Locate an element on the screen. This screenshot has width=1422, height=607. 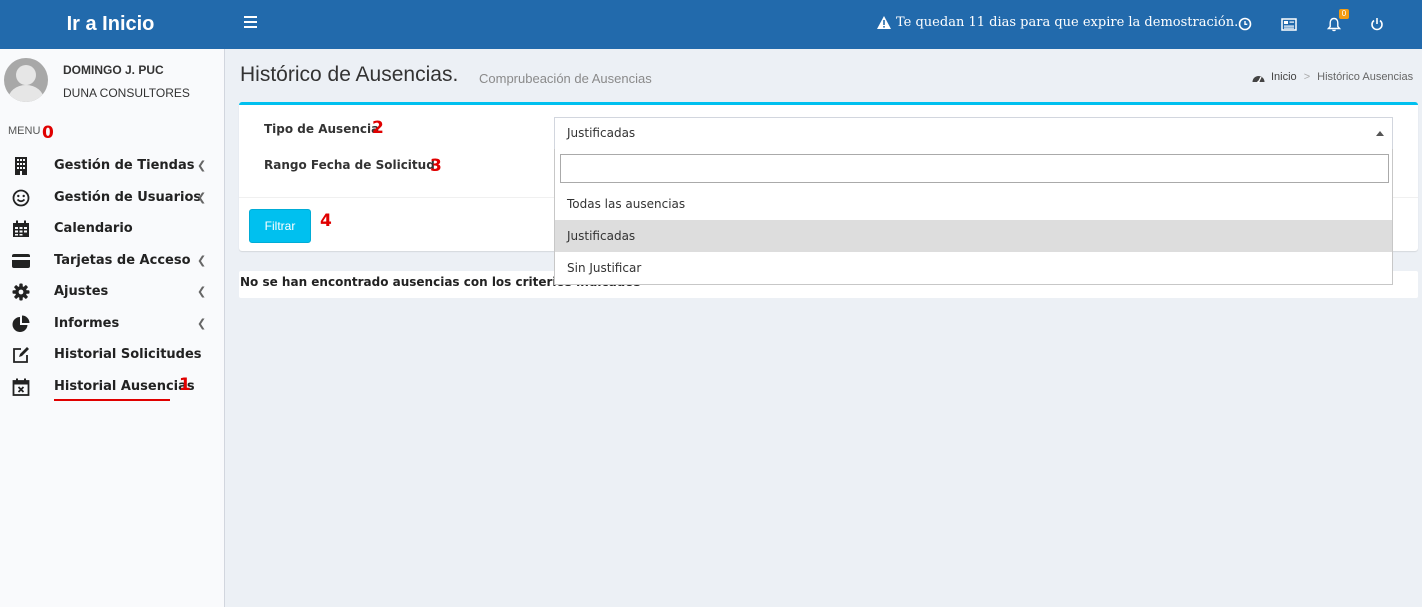
sidebar-item-label: Historial Ausencias is located at coordinates (124, 386).